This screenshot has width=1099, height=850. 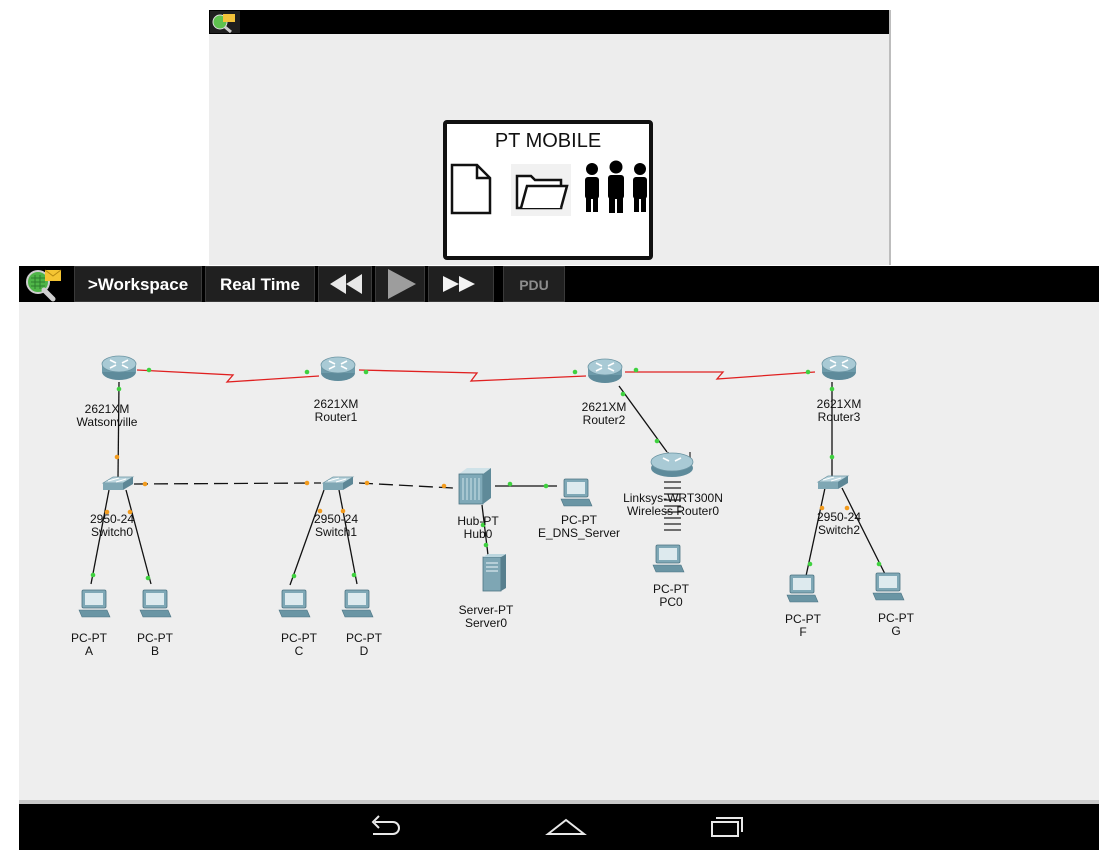 I want to click on device-label-pc-g: PC-PT G, so click(x=896, y=624).